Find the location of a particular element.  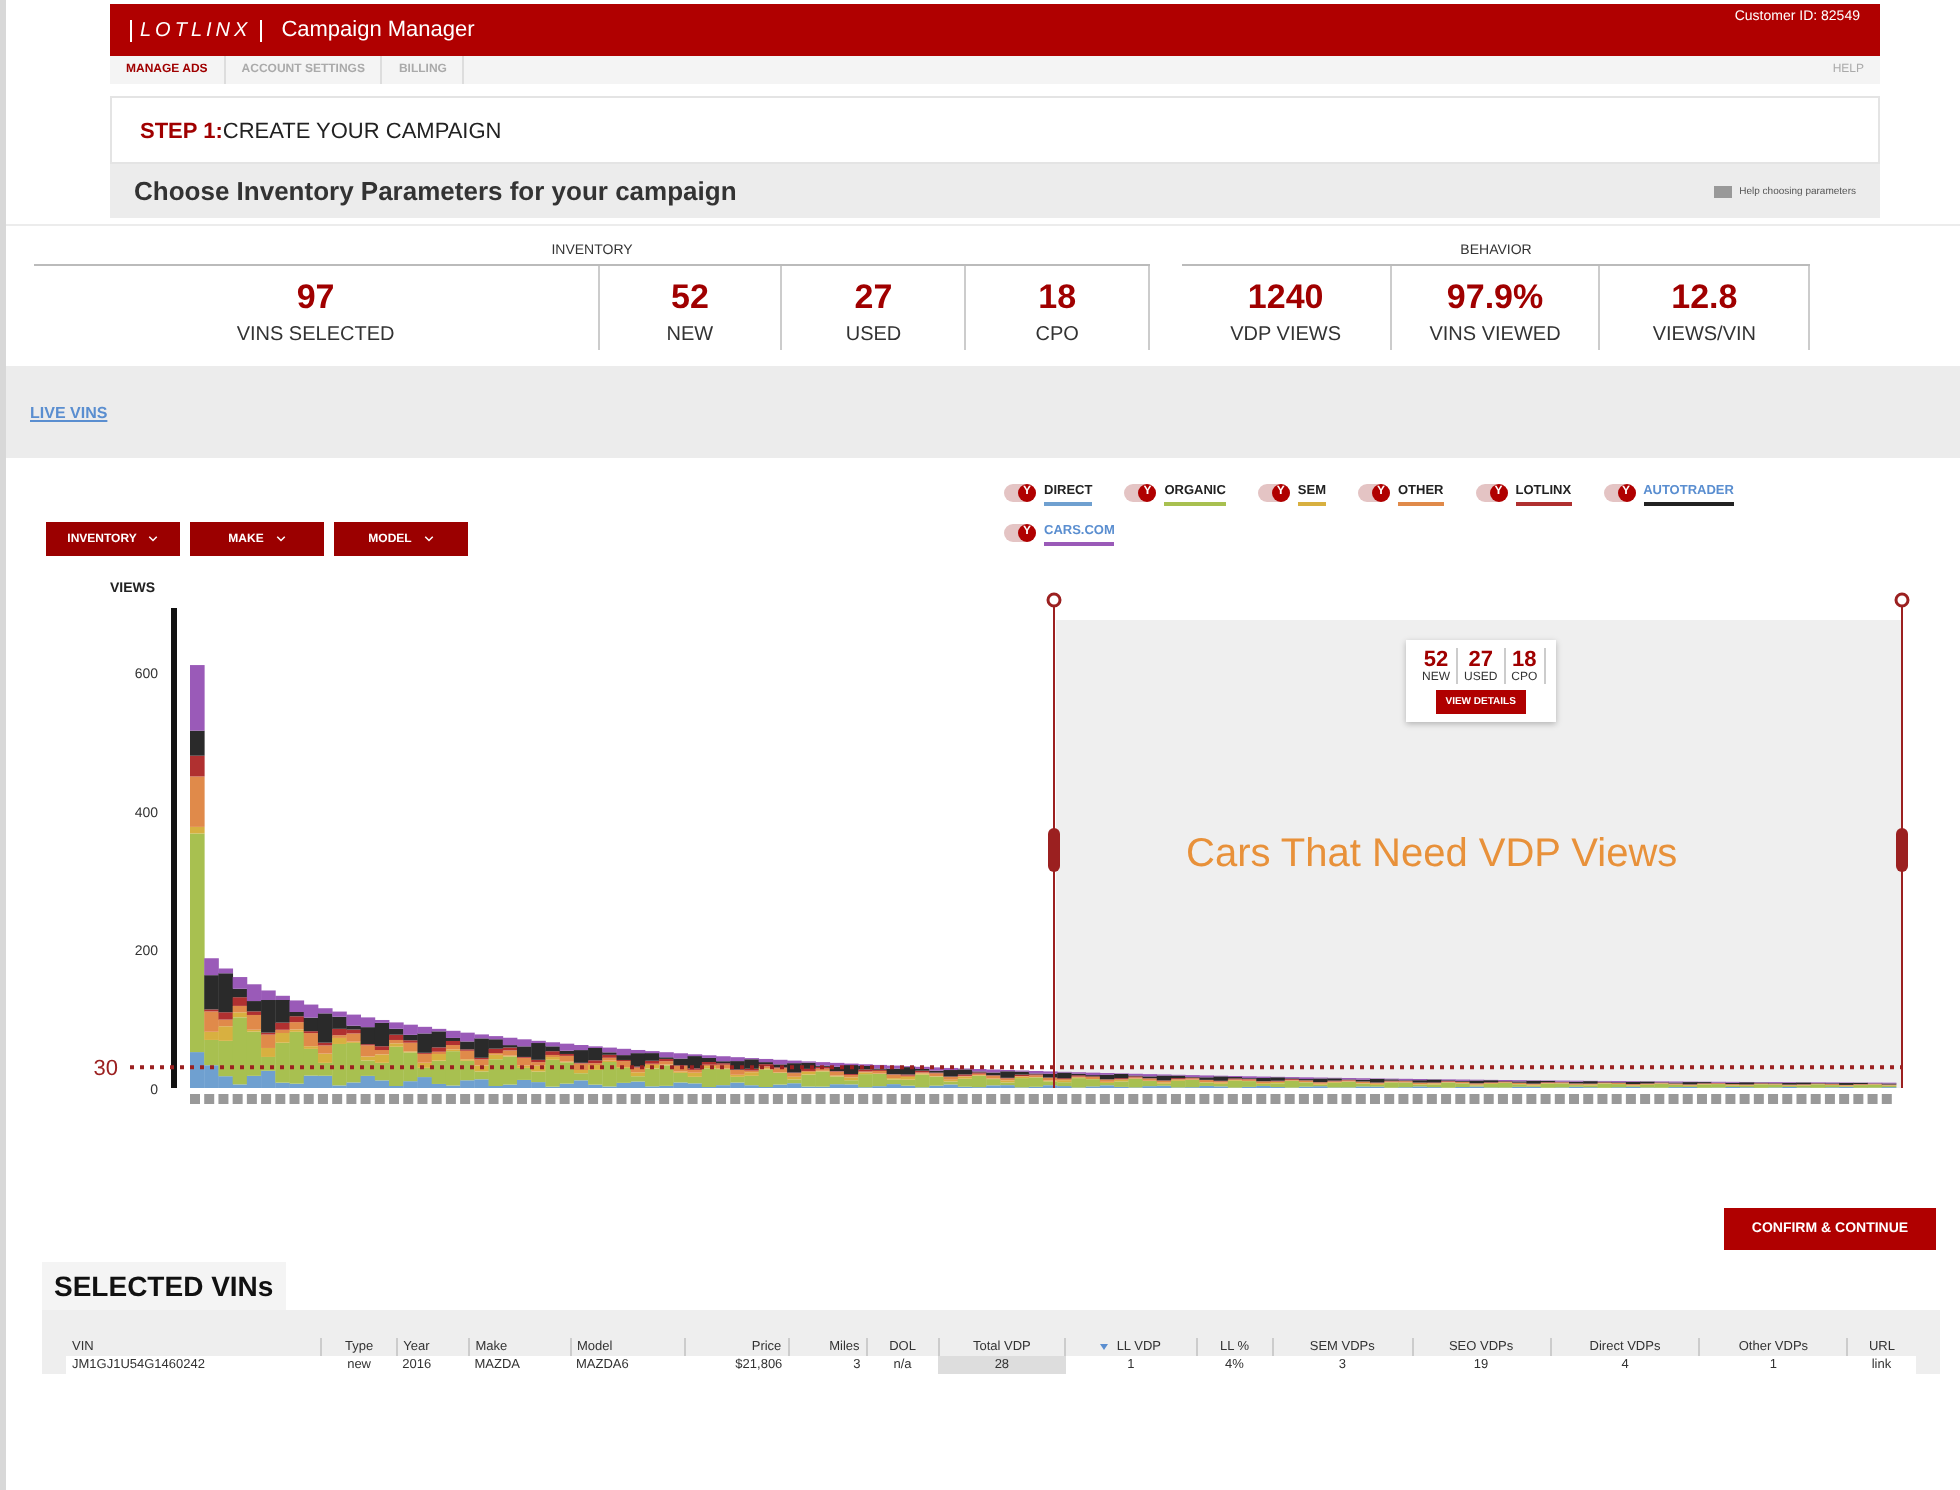

stat-label: VIEWS/VIN is located at coordinates (1704, 335).